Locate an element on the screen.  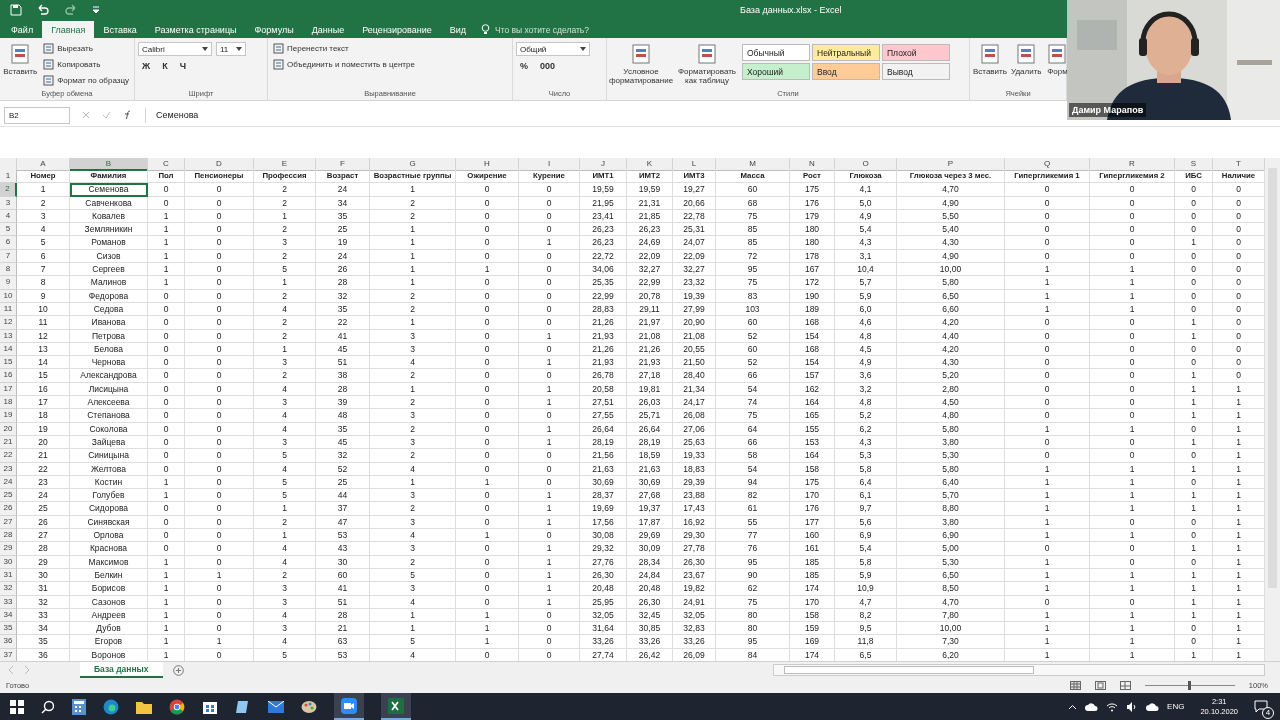
row-header: 15 is located at coordinates (8, 363).